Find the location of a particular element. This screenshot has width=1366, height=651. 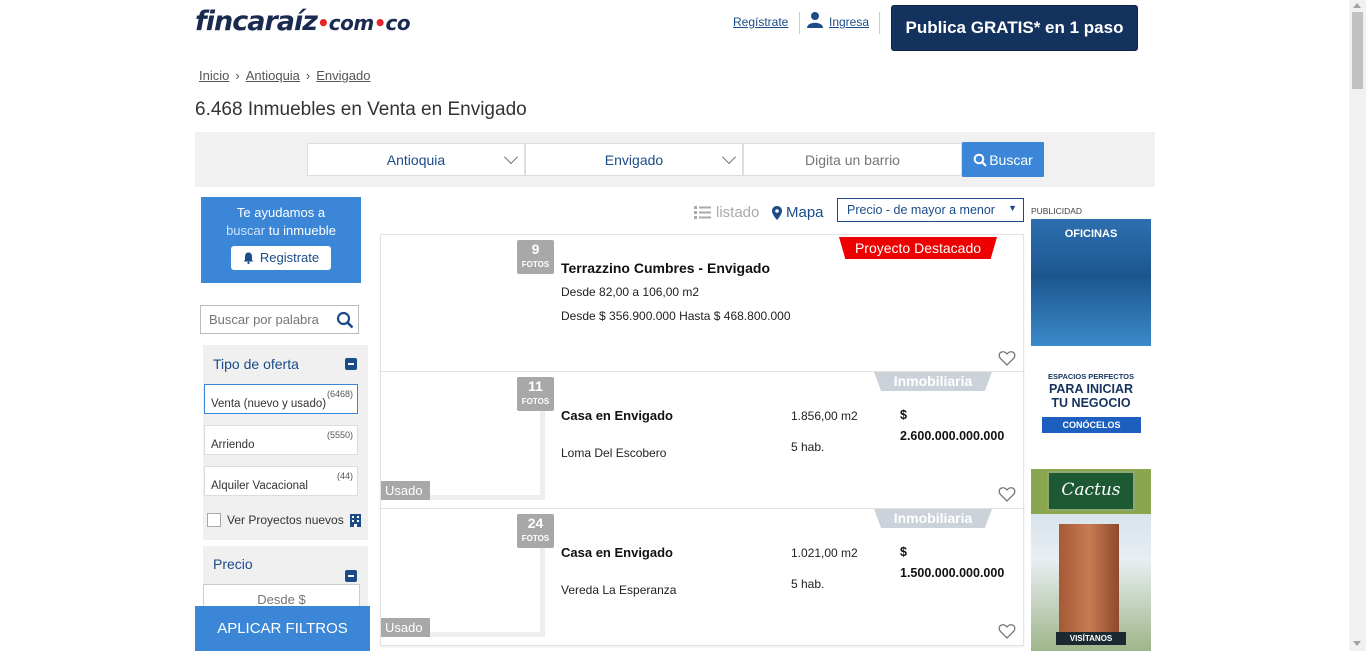

building-icon is located at coordinates (355, 520).